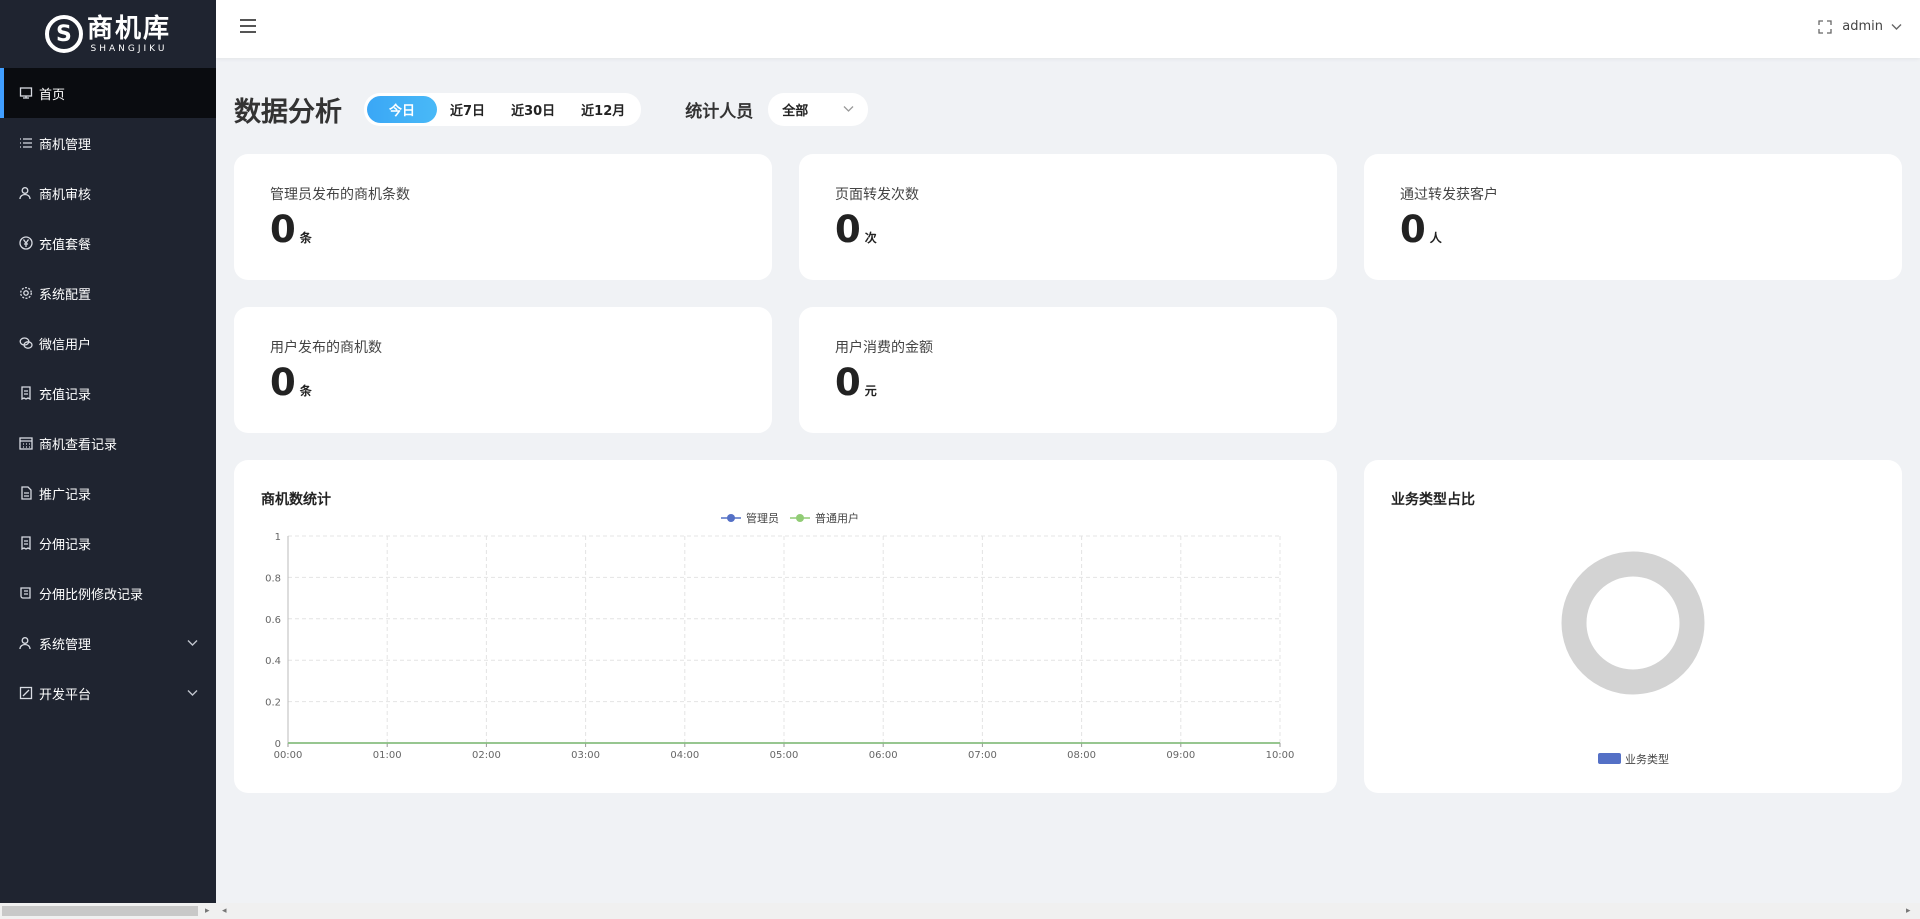 The image size is (1920, 919). I want to click on stat-card-share-customers: 通过转发获客户 0人, so click(1633, 217).